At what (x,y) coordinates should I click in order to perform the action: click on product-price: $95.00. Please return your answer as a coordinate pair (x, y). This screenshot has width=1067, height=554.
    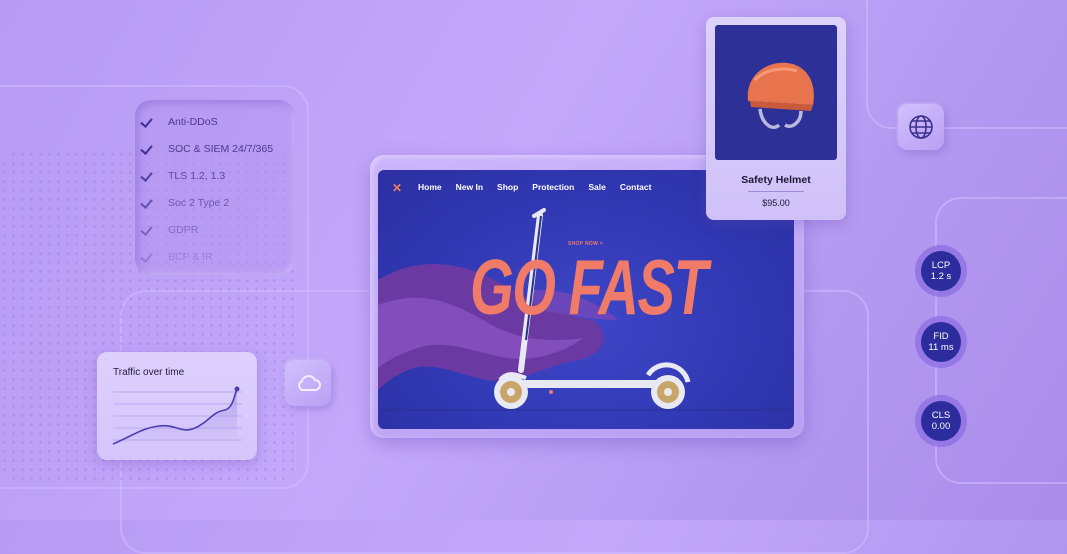
    Looking at the image, I should click on (776, 203).